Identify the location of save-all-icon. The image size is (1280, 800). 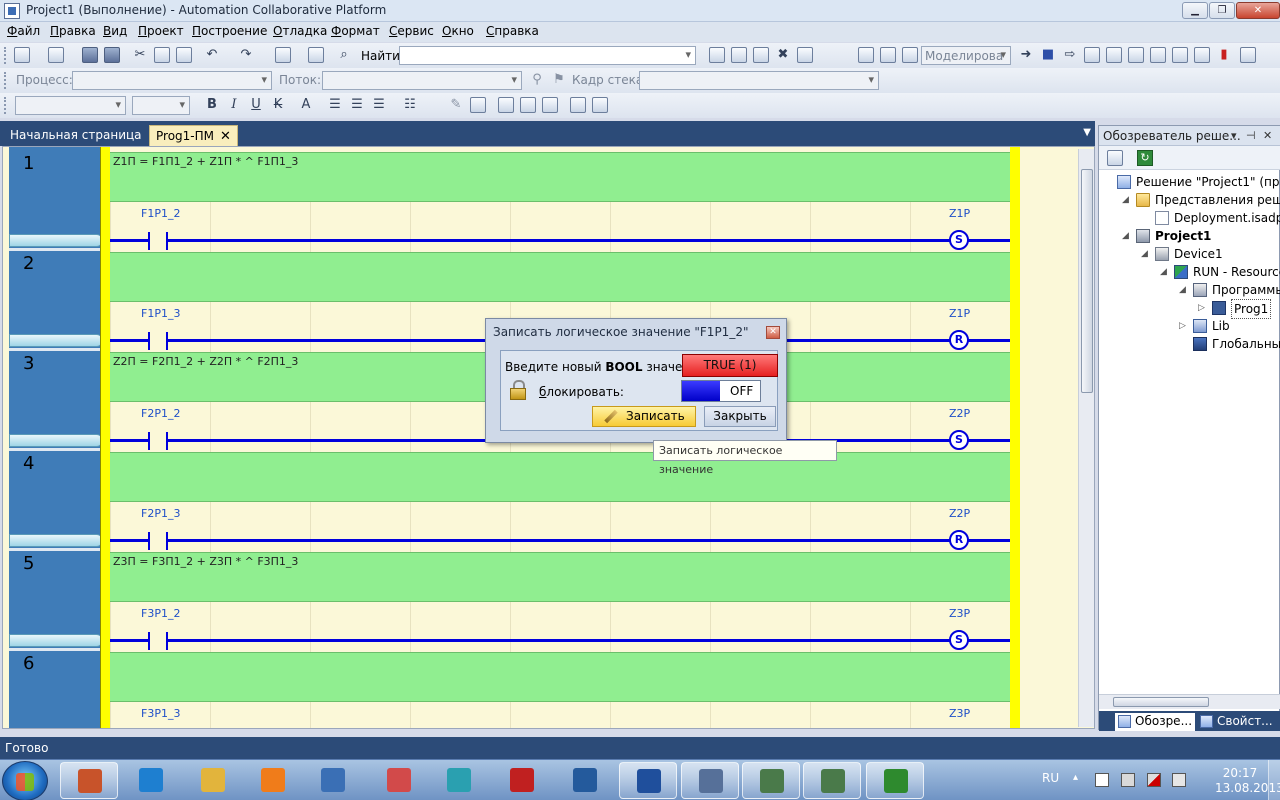
(112, 55).